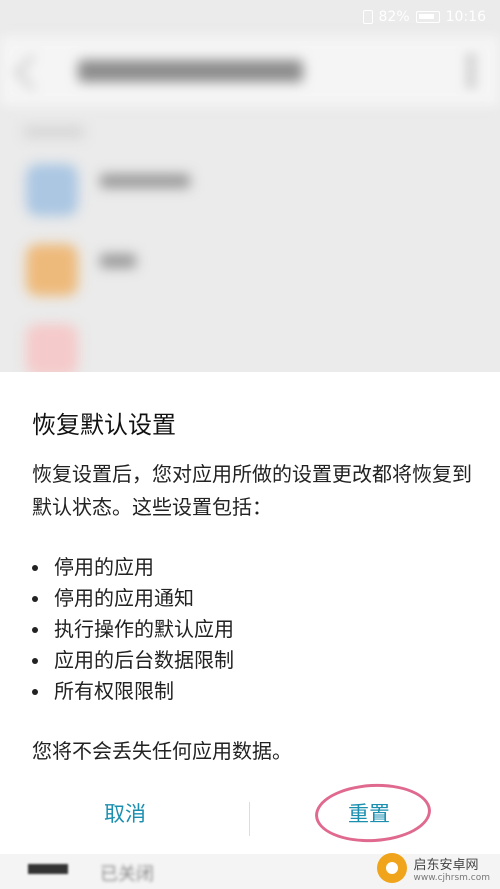 The width and height of the screenshot is (500, 889). I want to click on list-item: 停用的应用, so click(252, 567).